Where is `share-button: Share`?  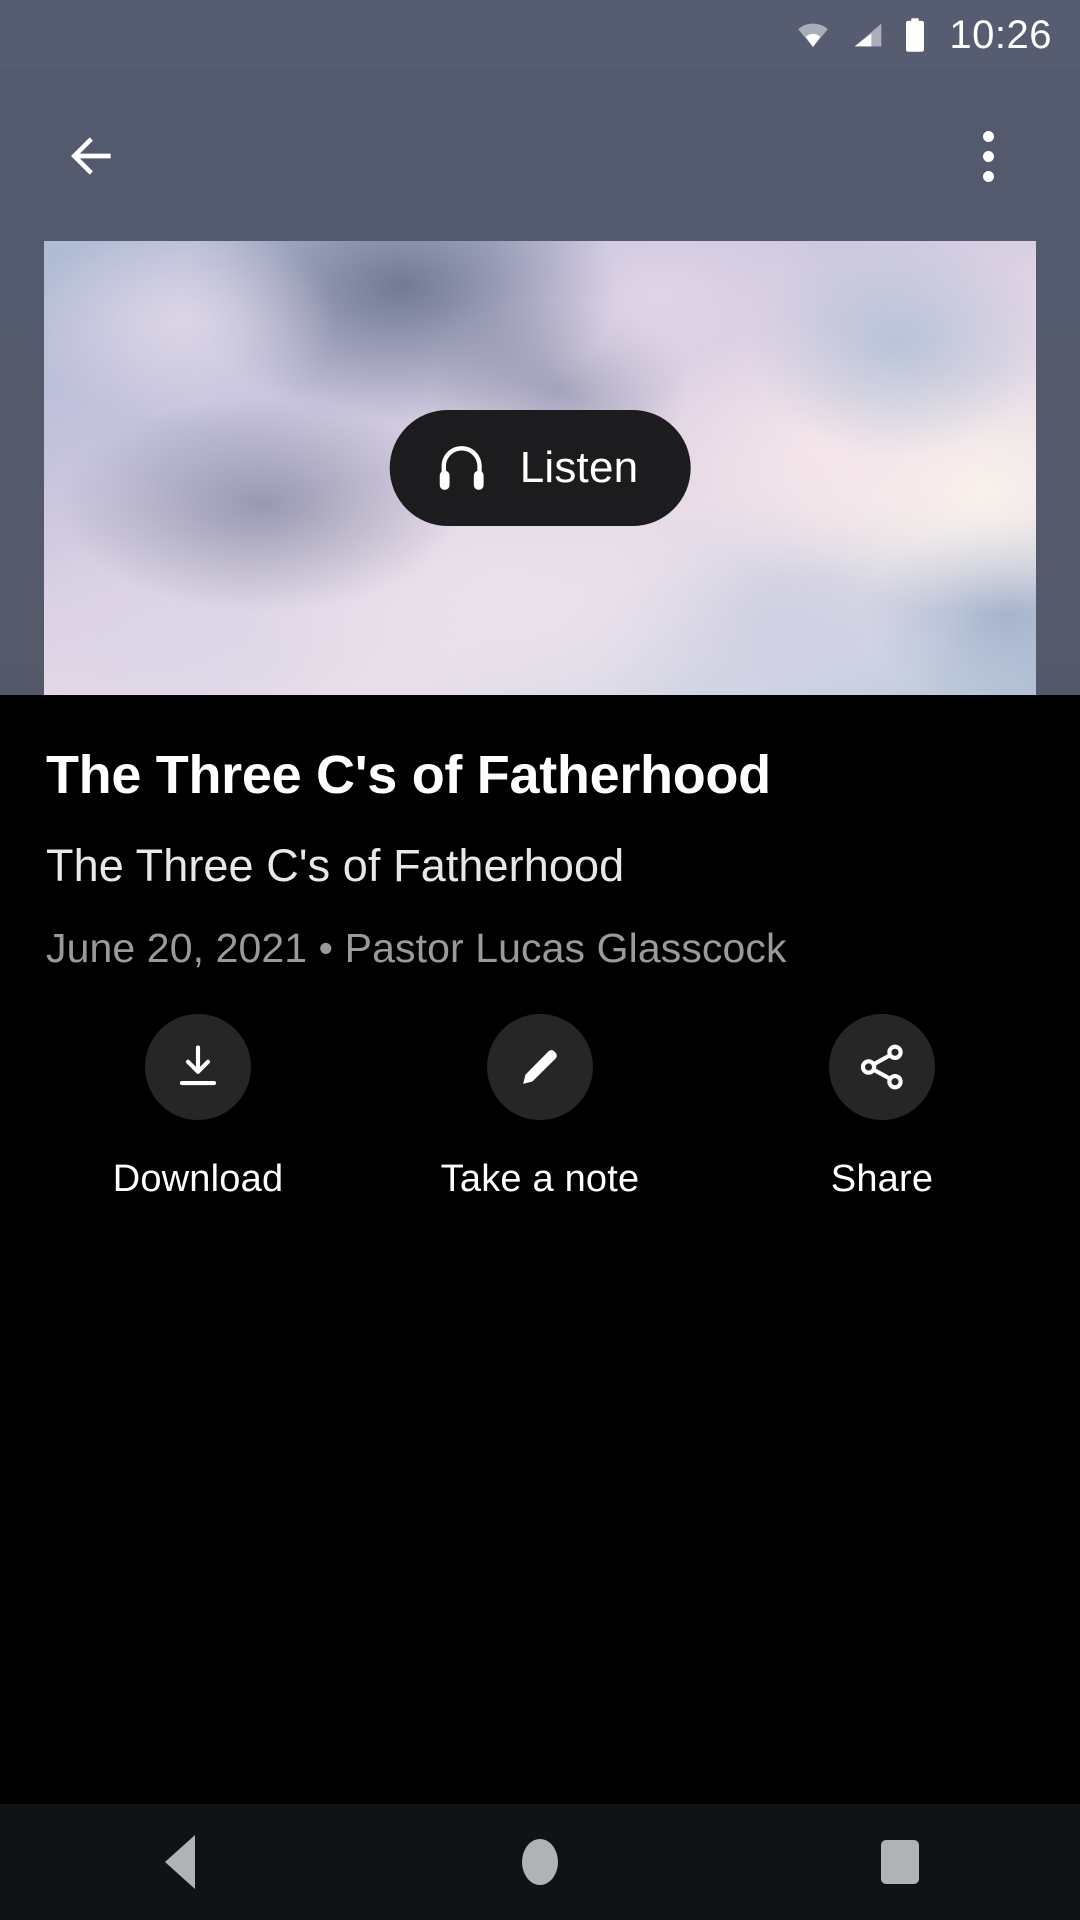
share-button: Share is located at coordinates (882, 1107).